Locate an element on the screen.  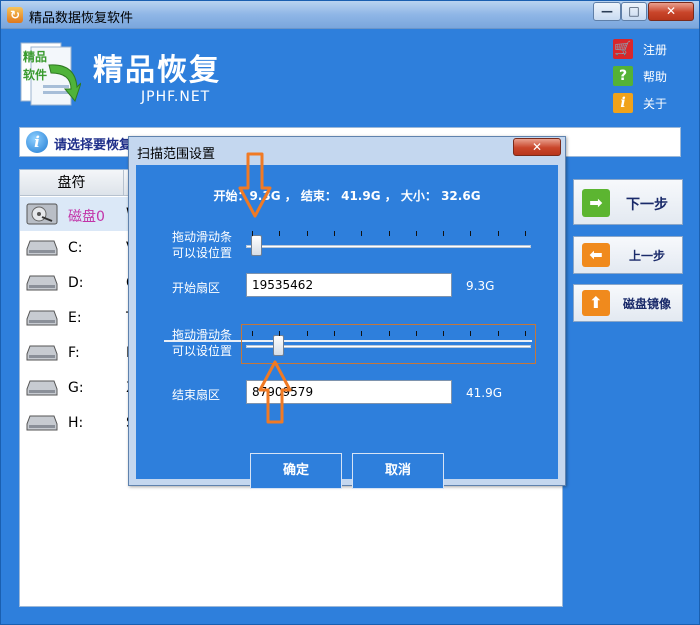
maximize-button: □ is located at coordinates (634, 11).